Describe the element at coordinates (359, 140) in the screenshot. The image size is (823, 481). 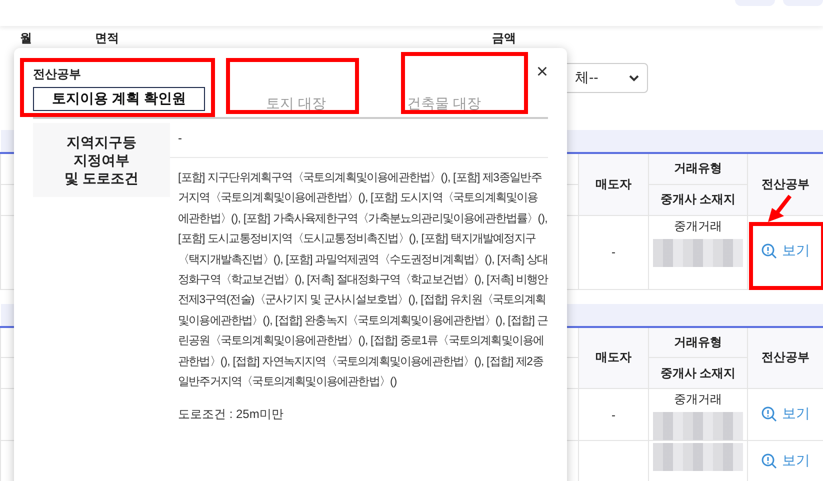
I see `summary-value: -` at that location.